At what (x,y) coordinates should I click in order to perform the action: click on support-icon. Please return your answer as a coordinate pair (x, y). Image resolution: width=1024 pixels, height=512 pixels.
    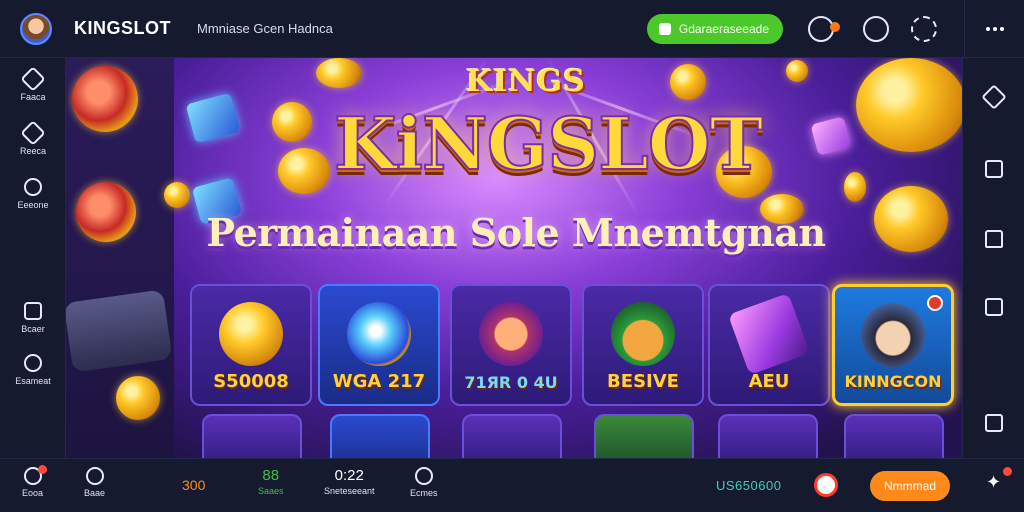
    Looking at the image, I should click on (876, 29).